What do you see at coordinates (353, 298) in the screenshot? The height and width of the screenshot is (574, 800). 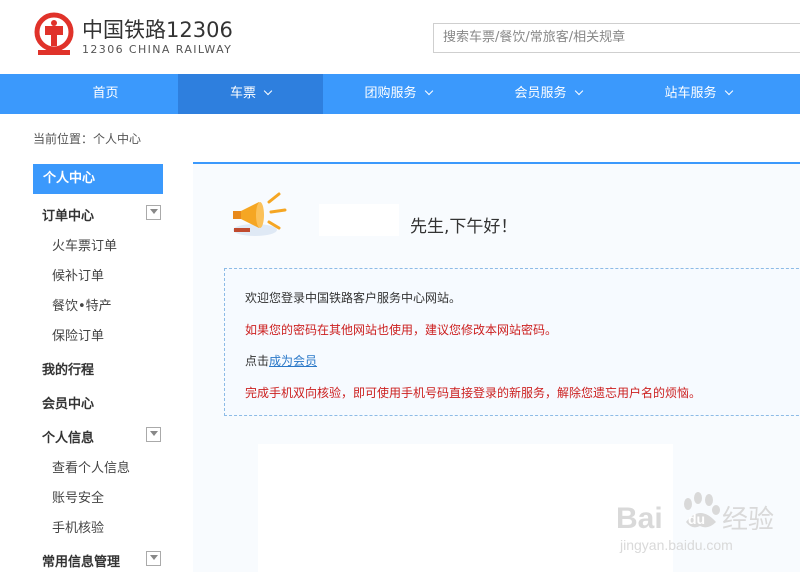 I see `notice-welcome: 欢迎您登录中国铁路客户服务中心网站。` at bounding box center [353, 298].